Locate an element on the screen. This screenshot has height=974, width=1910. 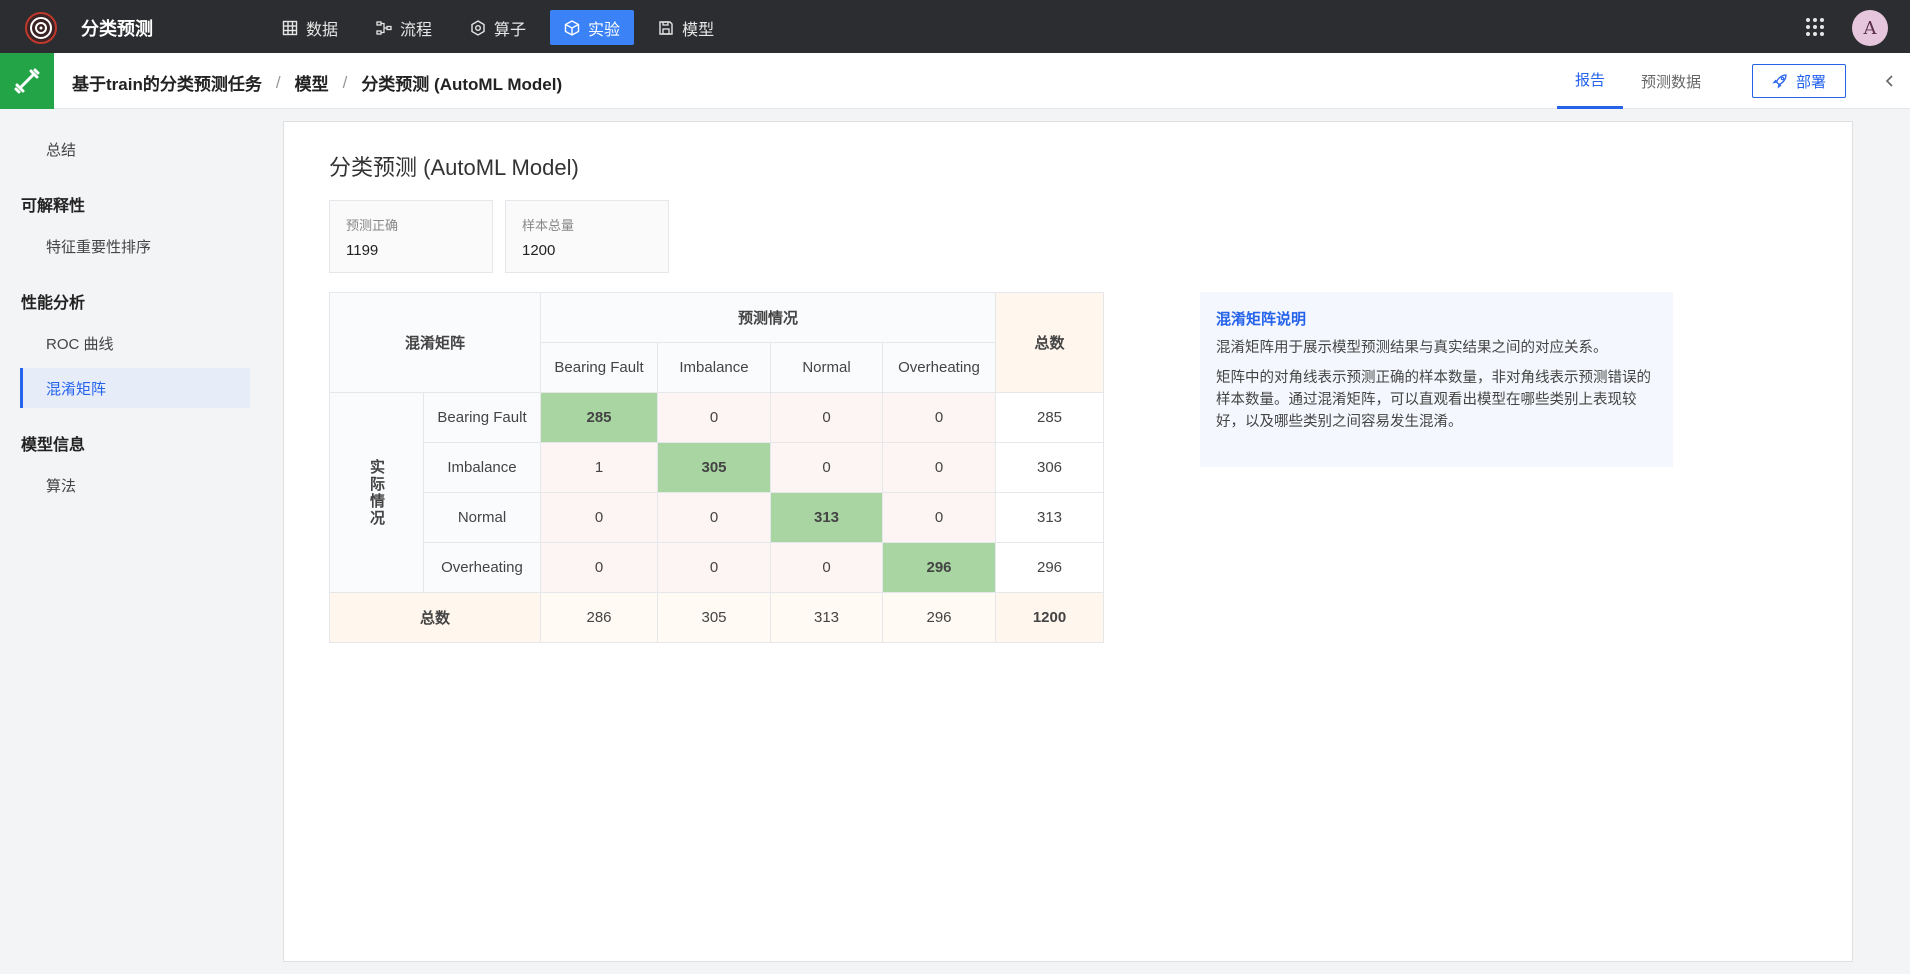
column-header: Bearing Fault is located at coordinates (599, 367).